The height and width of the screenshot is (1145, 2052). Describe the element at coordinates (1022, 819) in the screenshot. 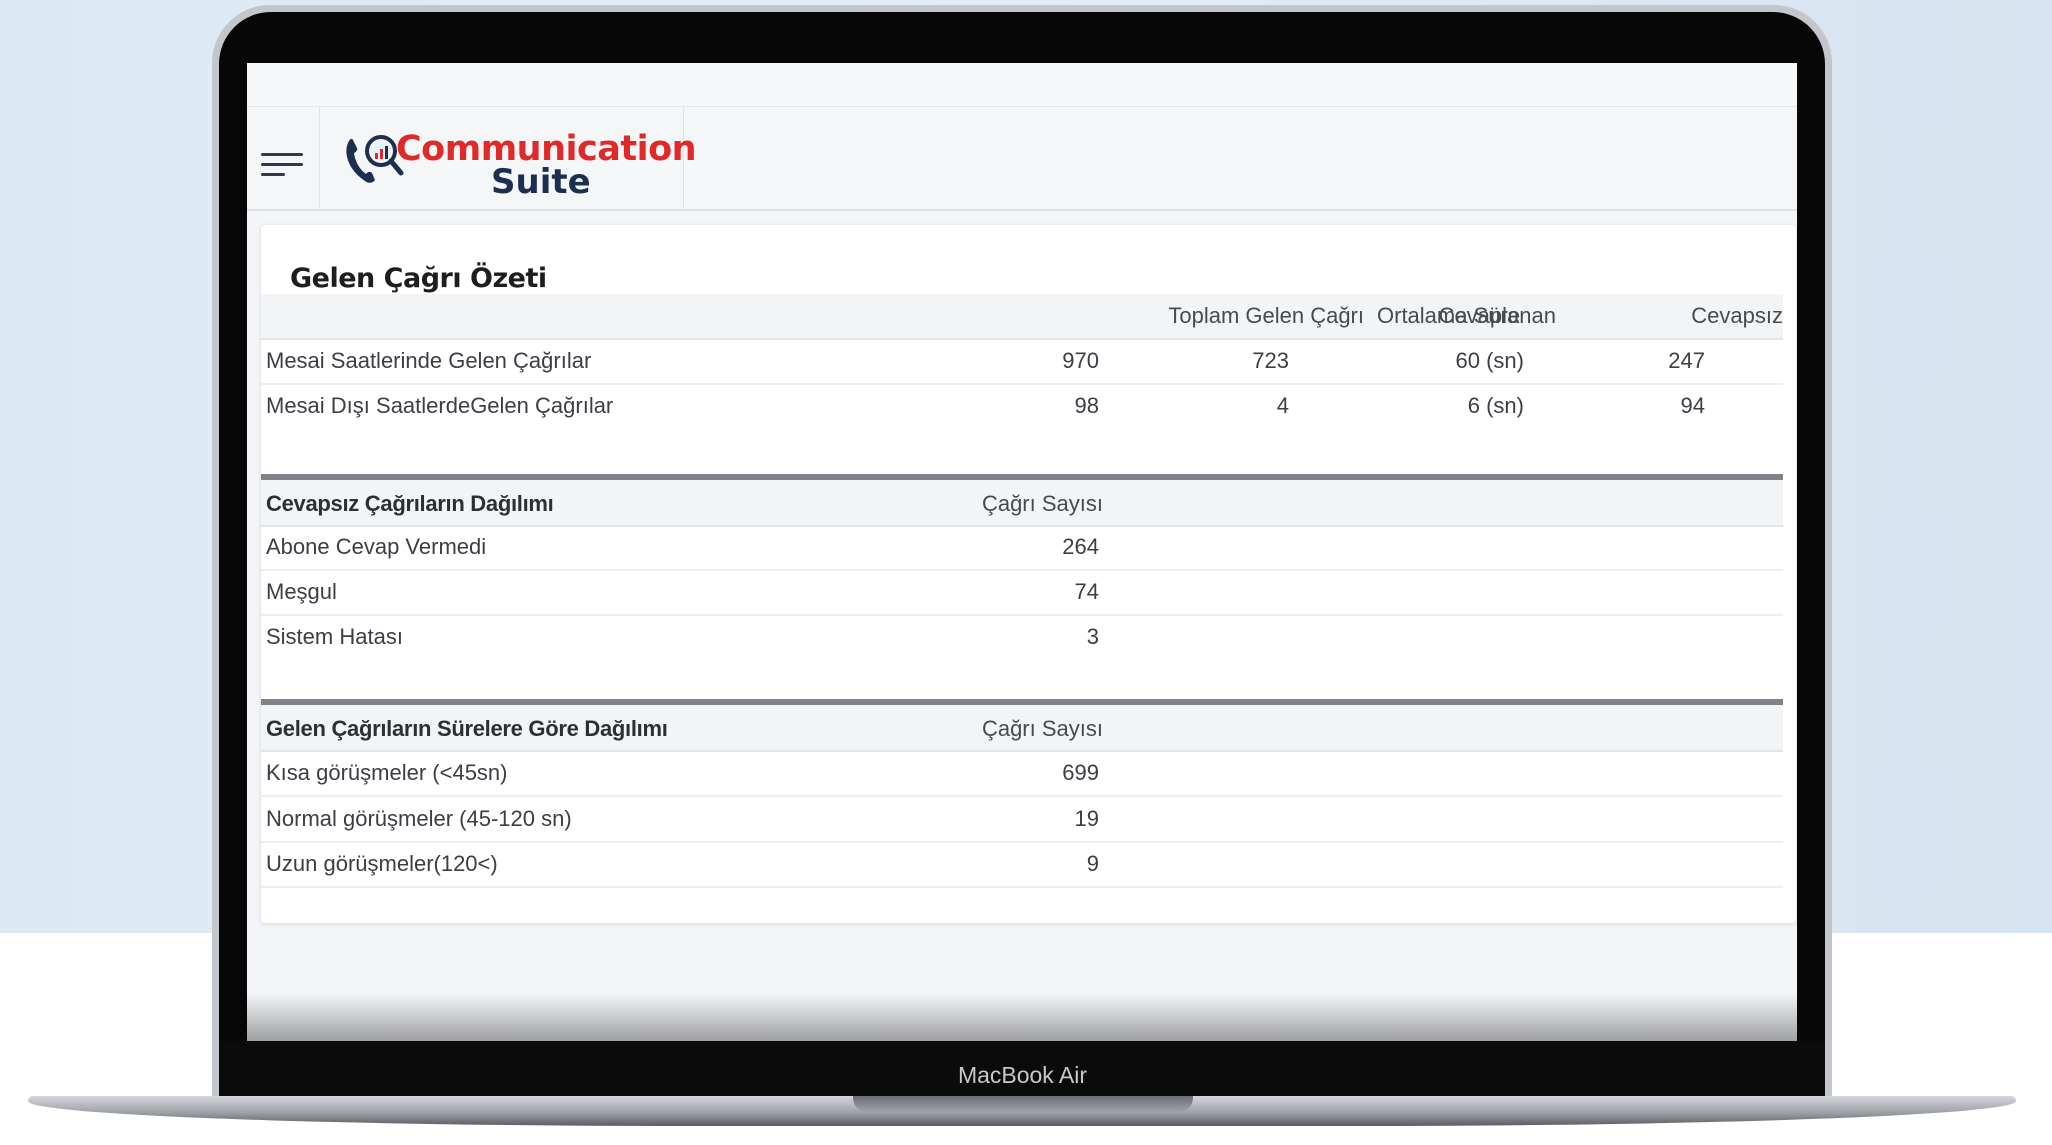

I see `table-row: Normal görüşmeler (45-120 sn) 19` at that location.